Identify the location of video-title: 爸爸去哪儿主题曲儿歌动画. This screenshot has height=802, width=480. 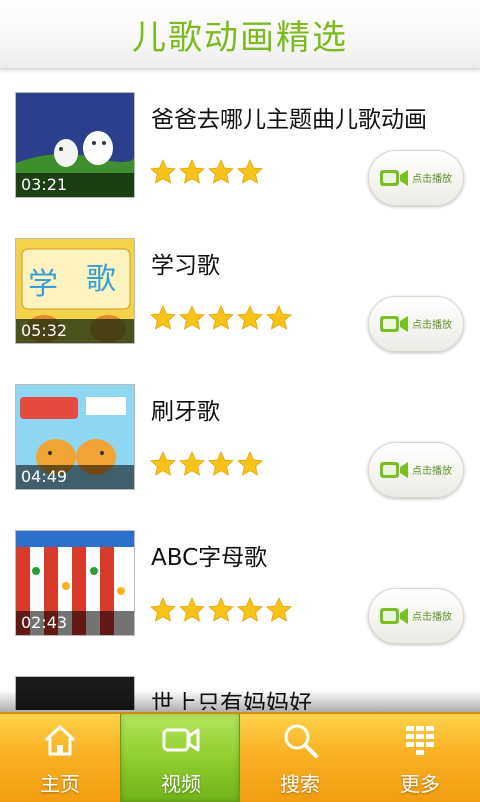
(289, 117).